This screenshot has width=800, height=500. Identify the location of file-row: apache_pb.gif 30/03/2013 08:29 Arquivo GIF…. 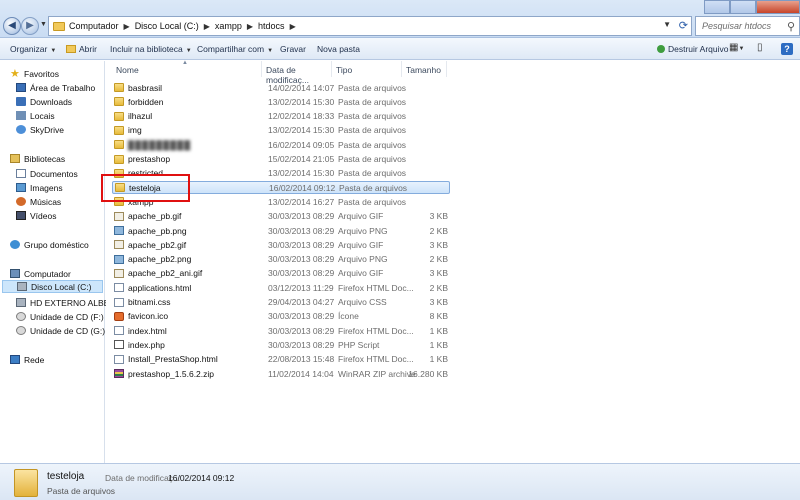
(281, 216).